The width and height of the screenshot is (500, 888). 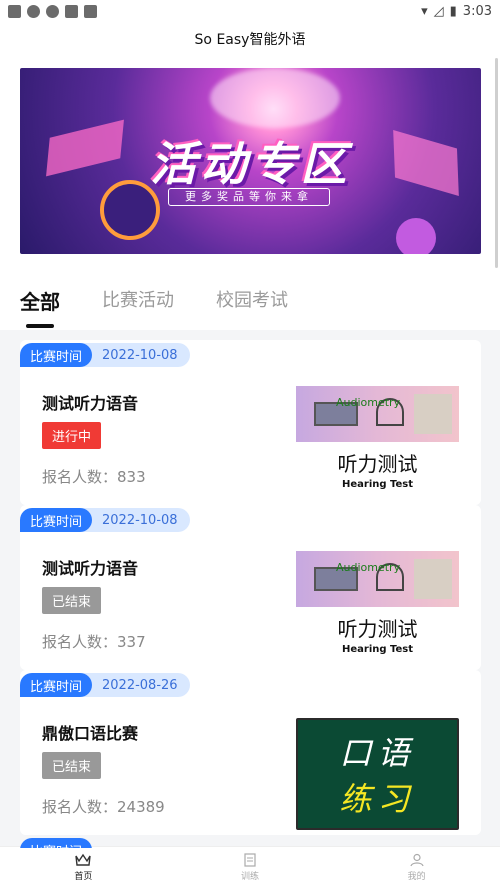 What do you see at coordinates (40, 326) in the screenshot?
I see `tab-indicator` at bounding box center [40, 326].